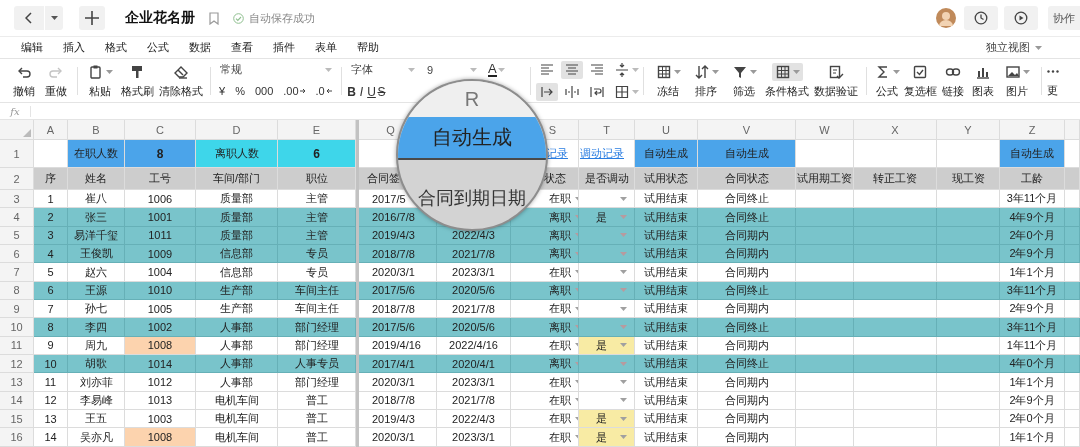  I want to click on conditional-format-button: 条件格式, so click(787, 80).